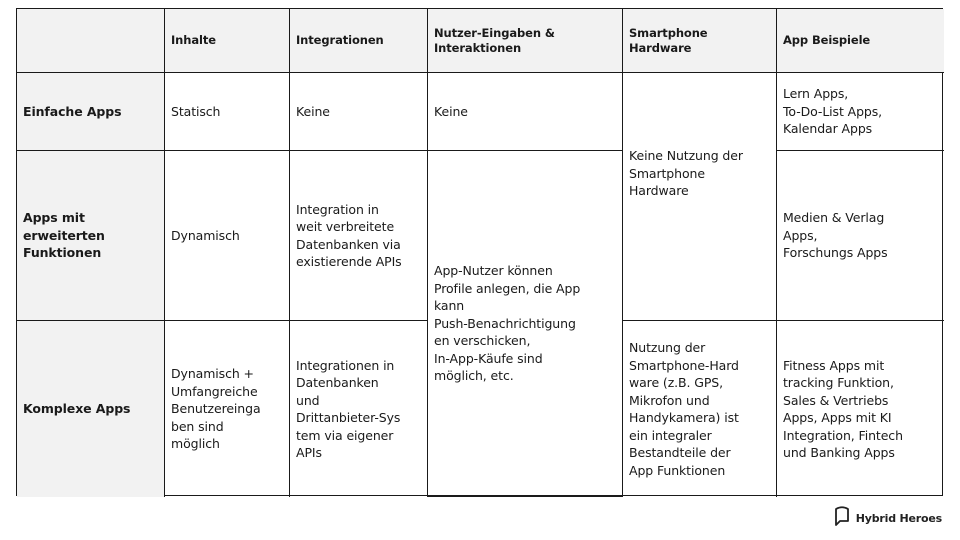 The image size is (960, 540). What do you see at coordinates (91, 112) in the screenshot?
I see `row-label-einfache-apps: Einfache Apps` at bounding box center [91, 112].